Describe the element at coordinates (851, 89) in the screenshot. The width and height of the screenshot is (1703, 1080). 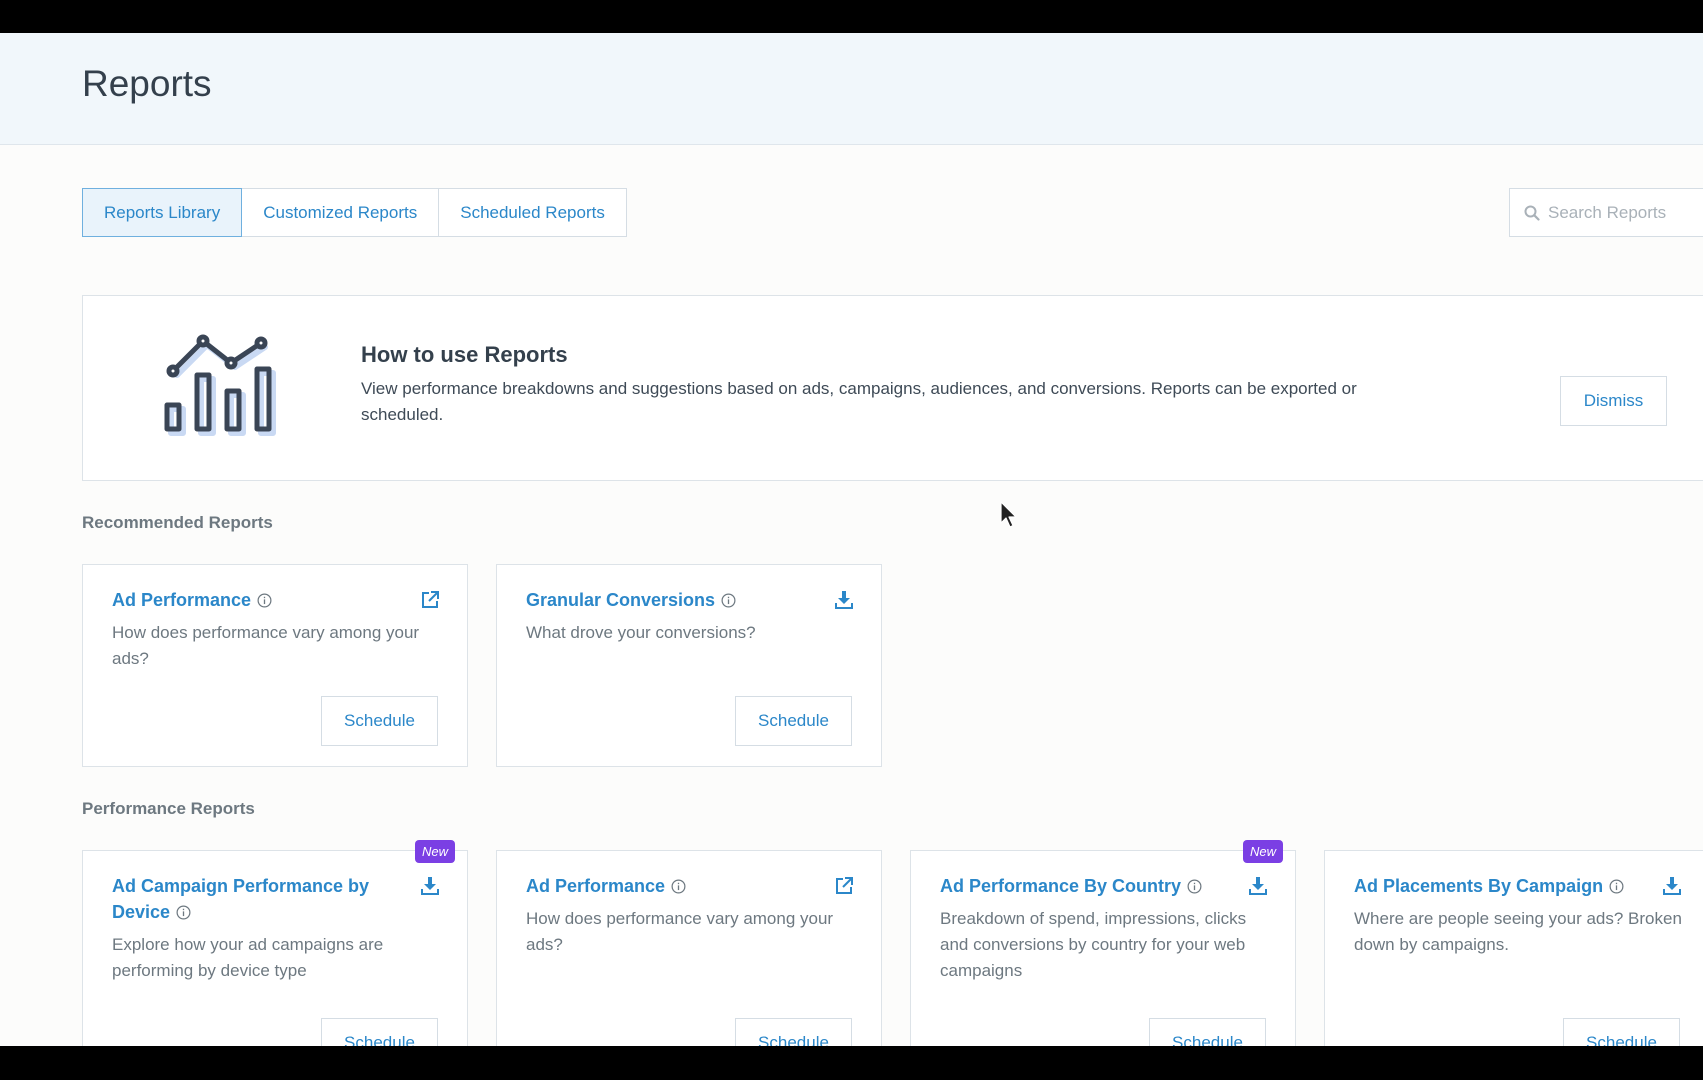
I see `page-header: Reports` at that location.